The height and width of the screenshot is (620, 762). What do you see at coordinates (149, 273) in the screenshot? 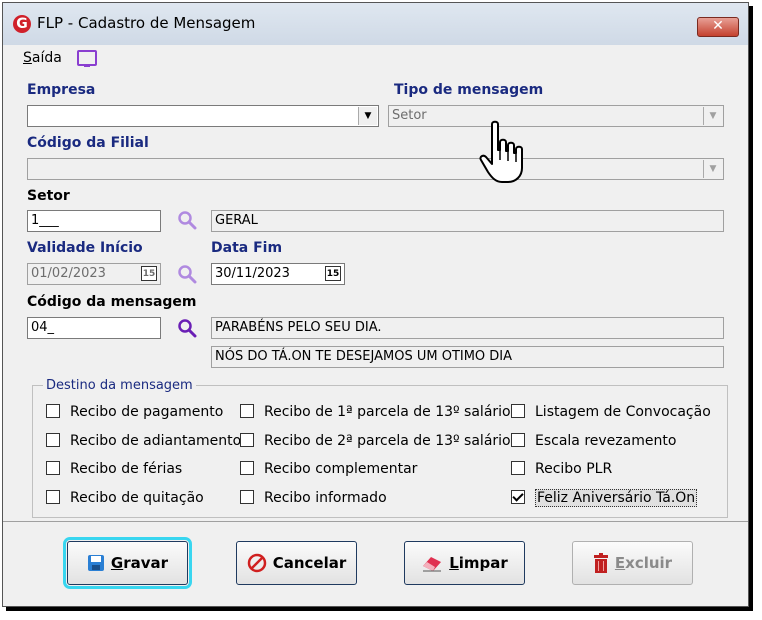
I see `validade-inicio-calendar-icon: 15` at bounding box center [149, 273].